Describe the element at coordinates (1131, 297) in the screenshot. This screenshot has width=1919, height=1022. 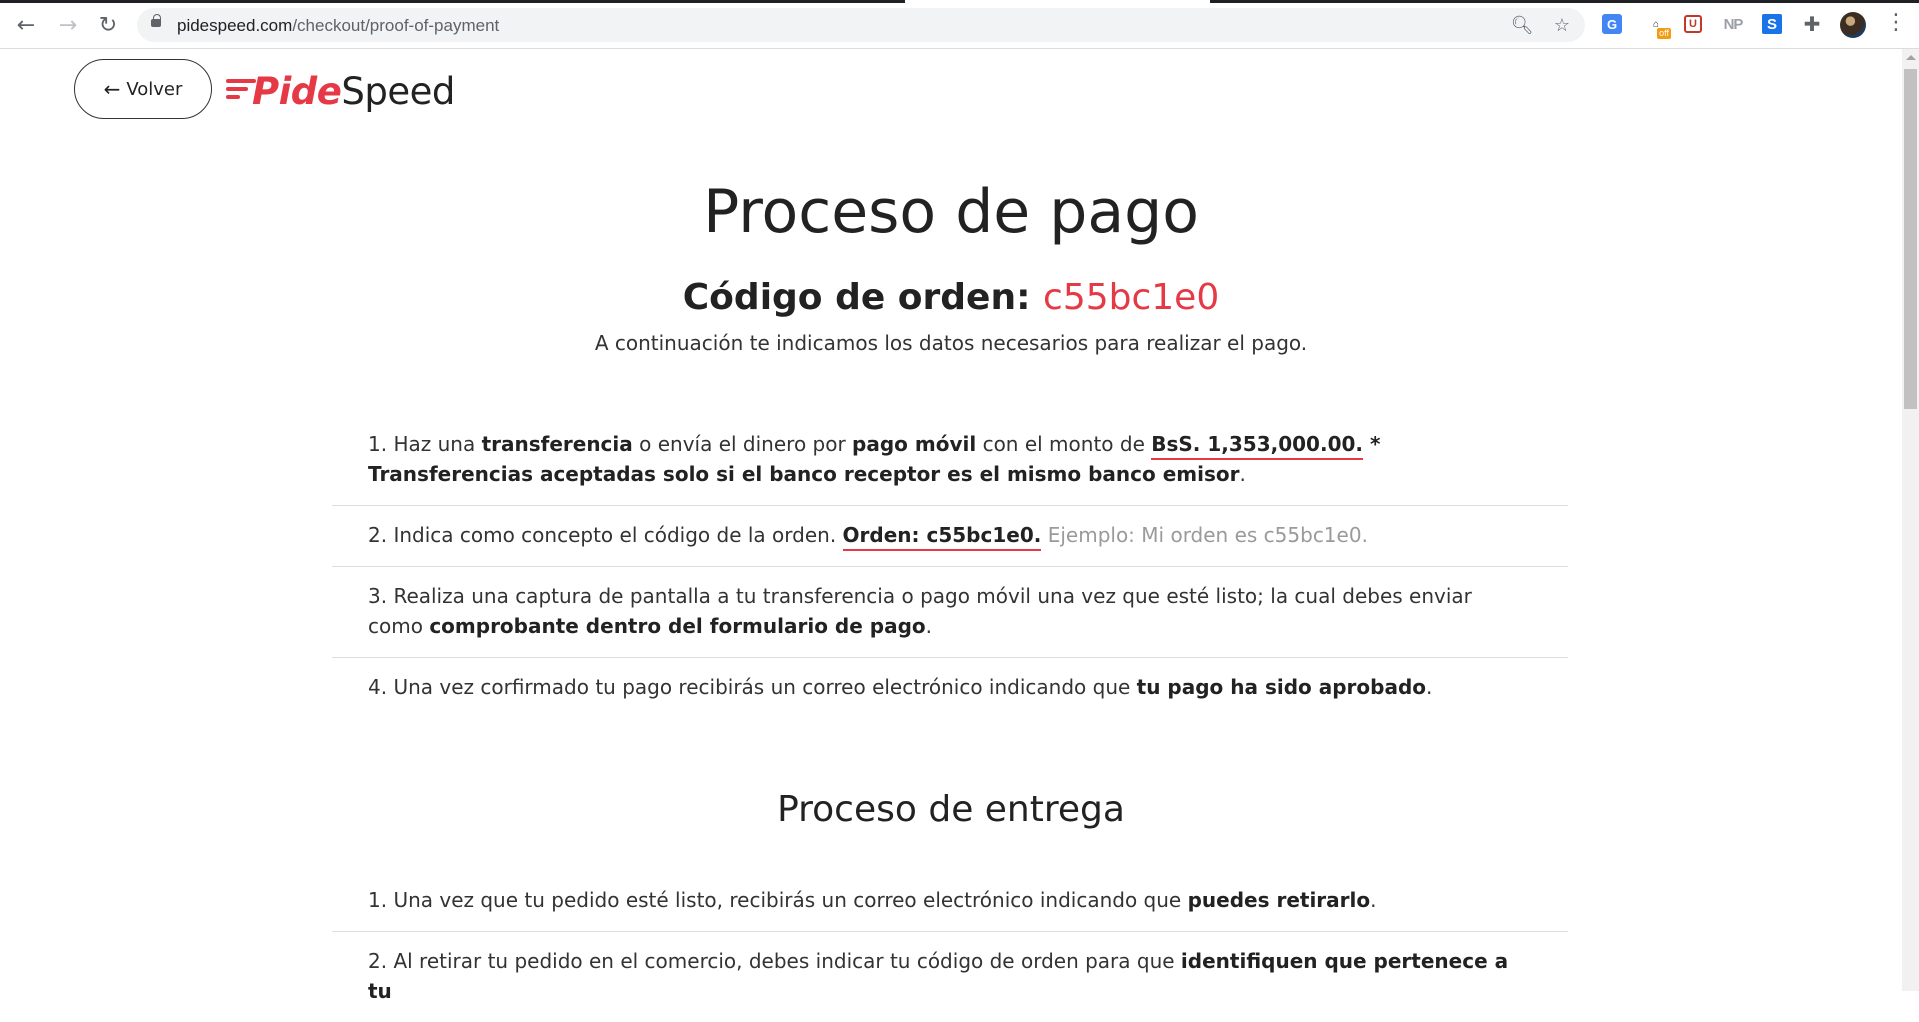
I see `order-code-value: c55bc1e0` at that location.